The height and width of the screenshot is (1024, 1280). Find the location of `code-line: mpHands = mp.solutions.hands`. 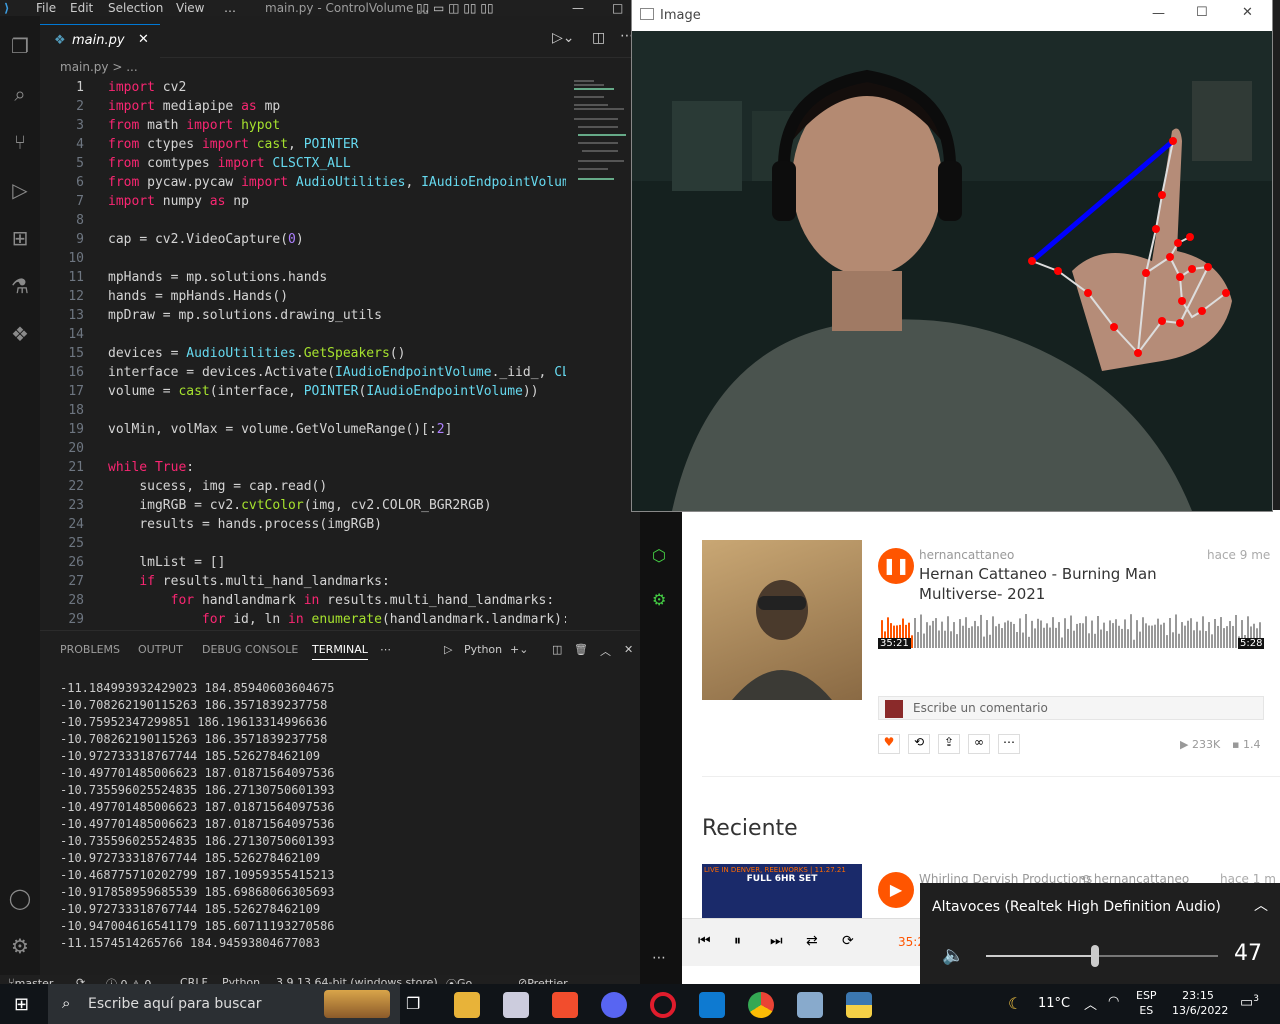

code-line: mpHands = mp.solutions.hands is located at coordinates (217, 277).